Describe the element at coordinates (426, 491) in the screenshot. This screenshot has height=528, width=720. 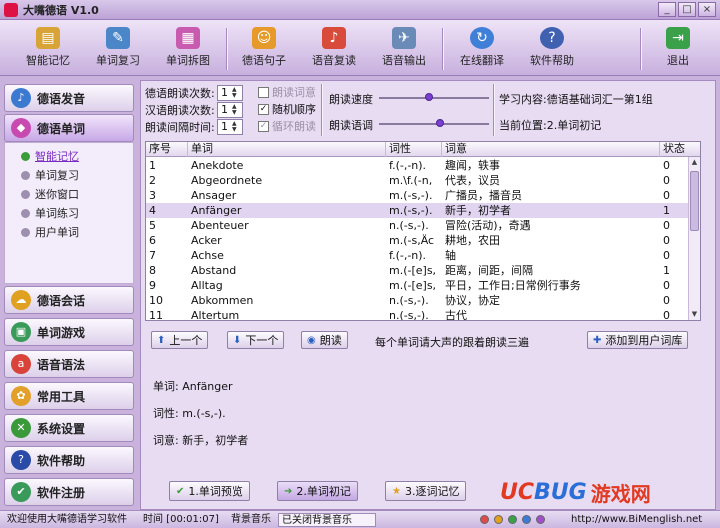
I see `step-review-button: ★ 3.逐词记忆` at that location.